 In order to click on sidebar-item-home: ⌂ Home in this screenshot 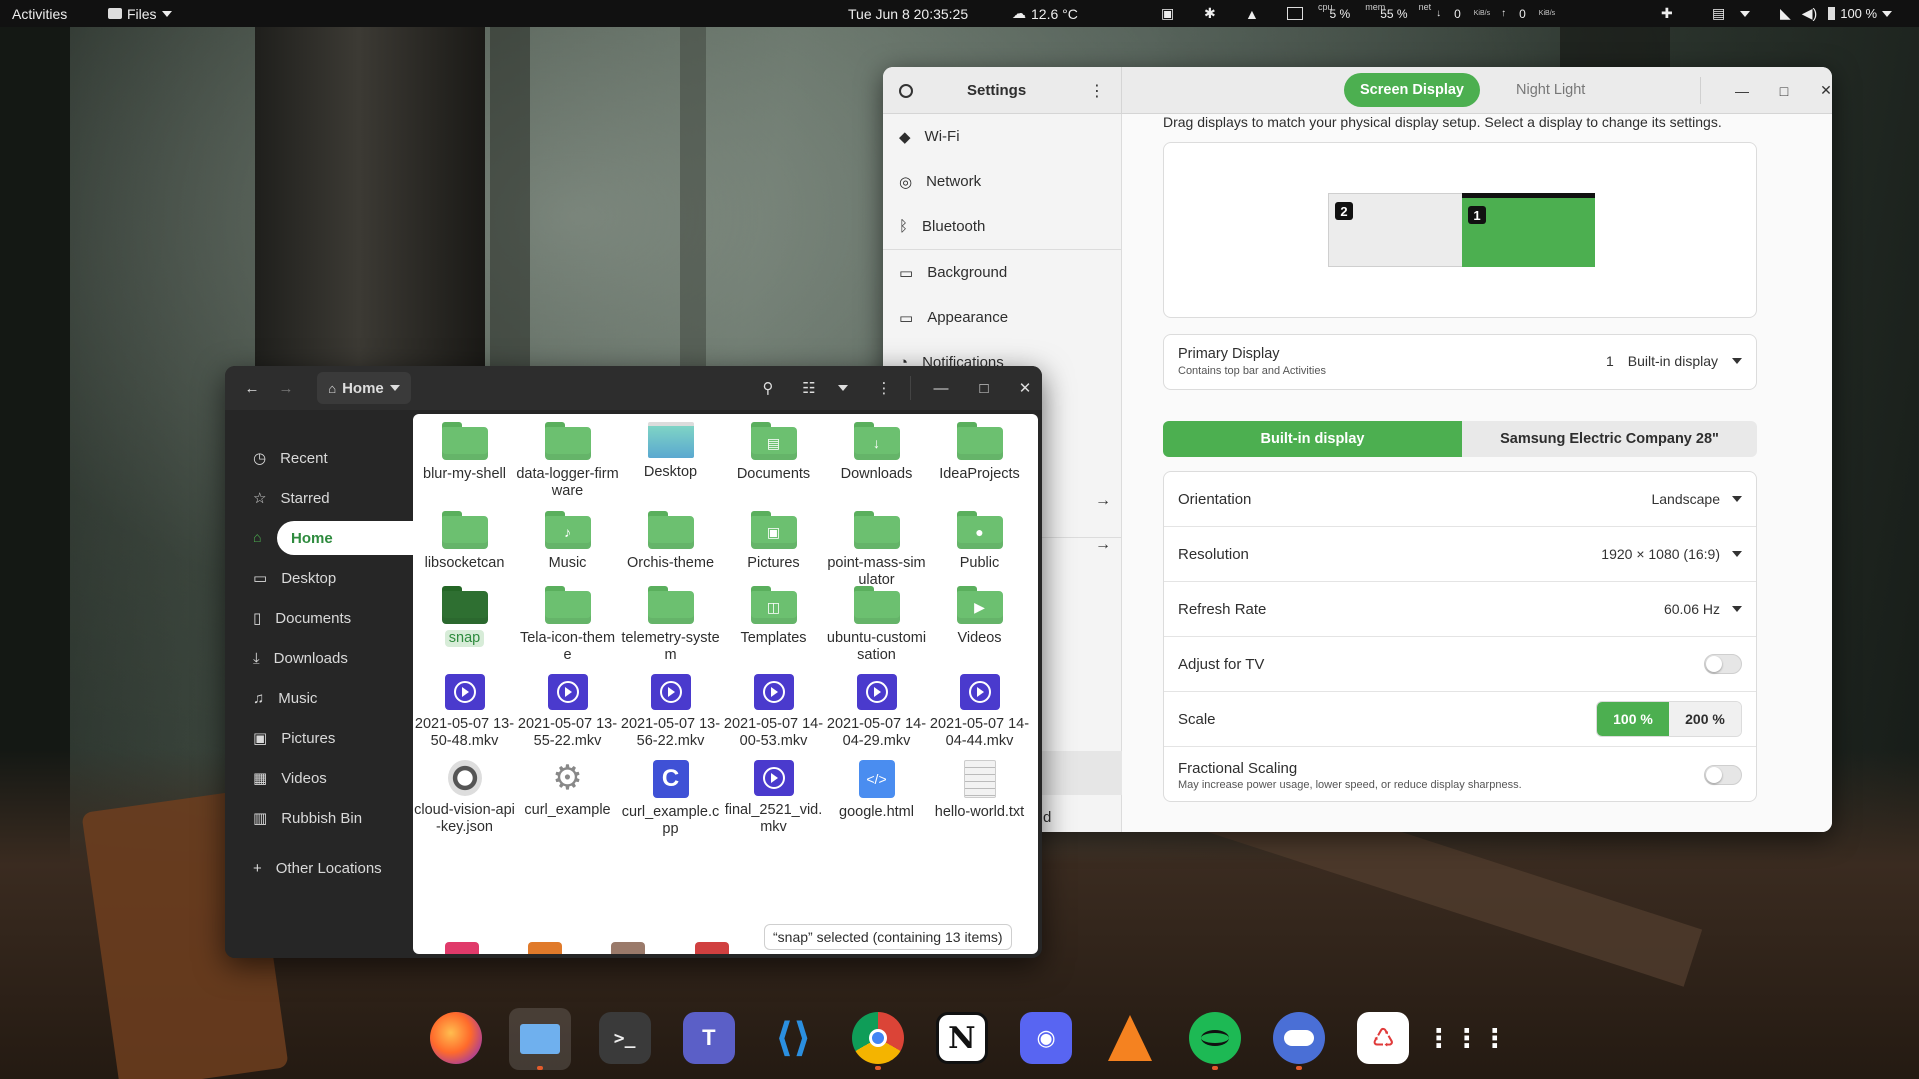, I will do `click(321, 538)`.